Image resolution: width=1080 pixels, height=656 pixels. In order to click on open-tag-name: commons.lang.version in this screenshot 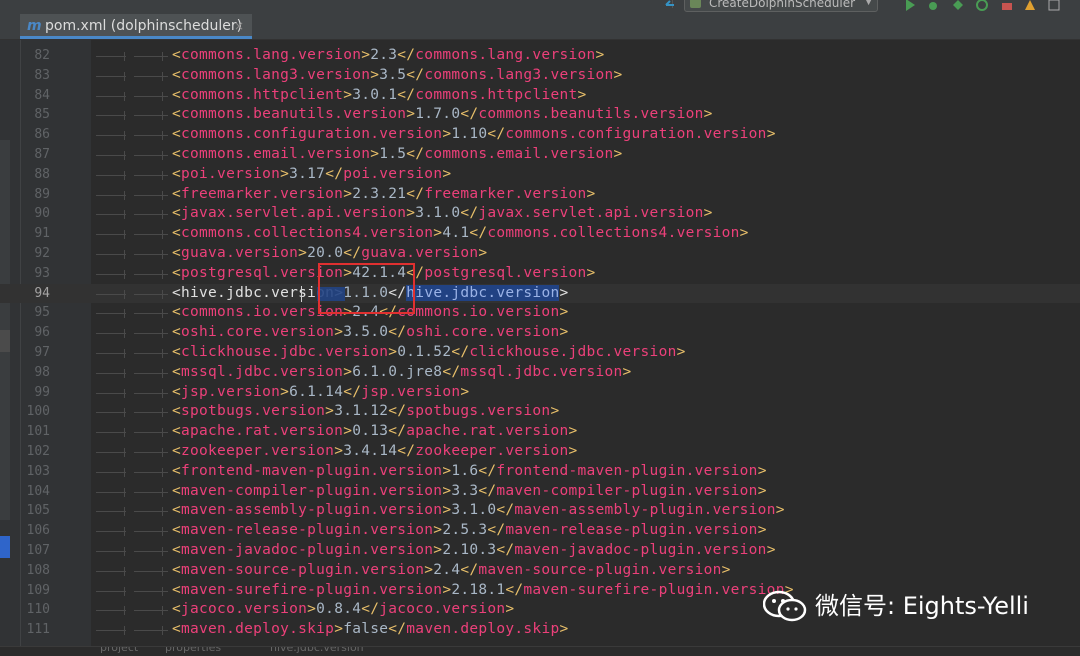, I will do `click(271, 55)`.